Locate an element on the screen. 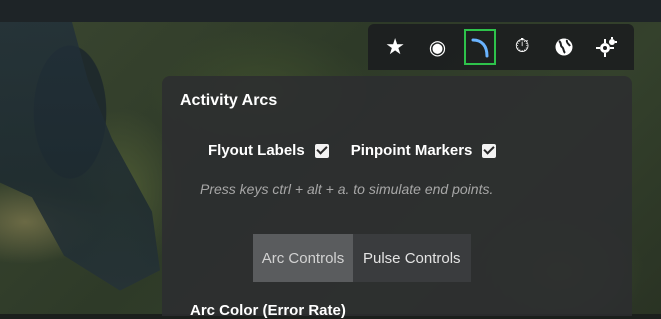 The height and width of the screenshot is (319, 661). settings-tool-button is located at coordinates (607, 47).